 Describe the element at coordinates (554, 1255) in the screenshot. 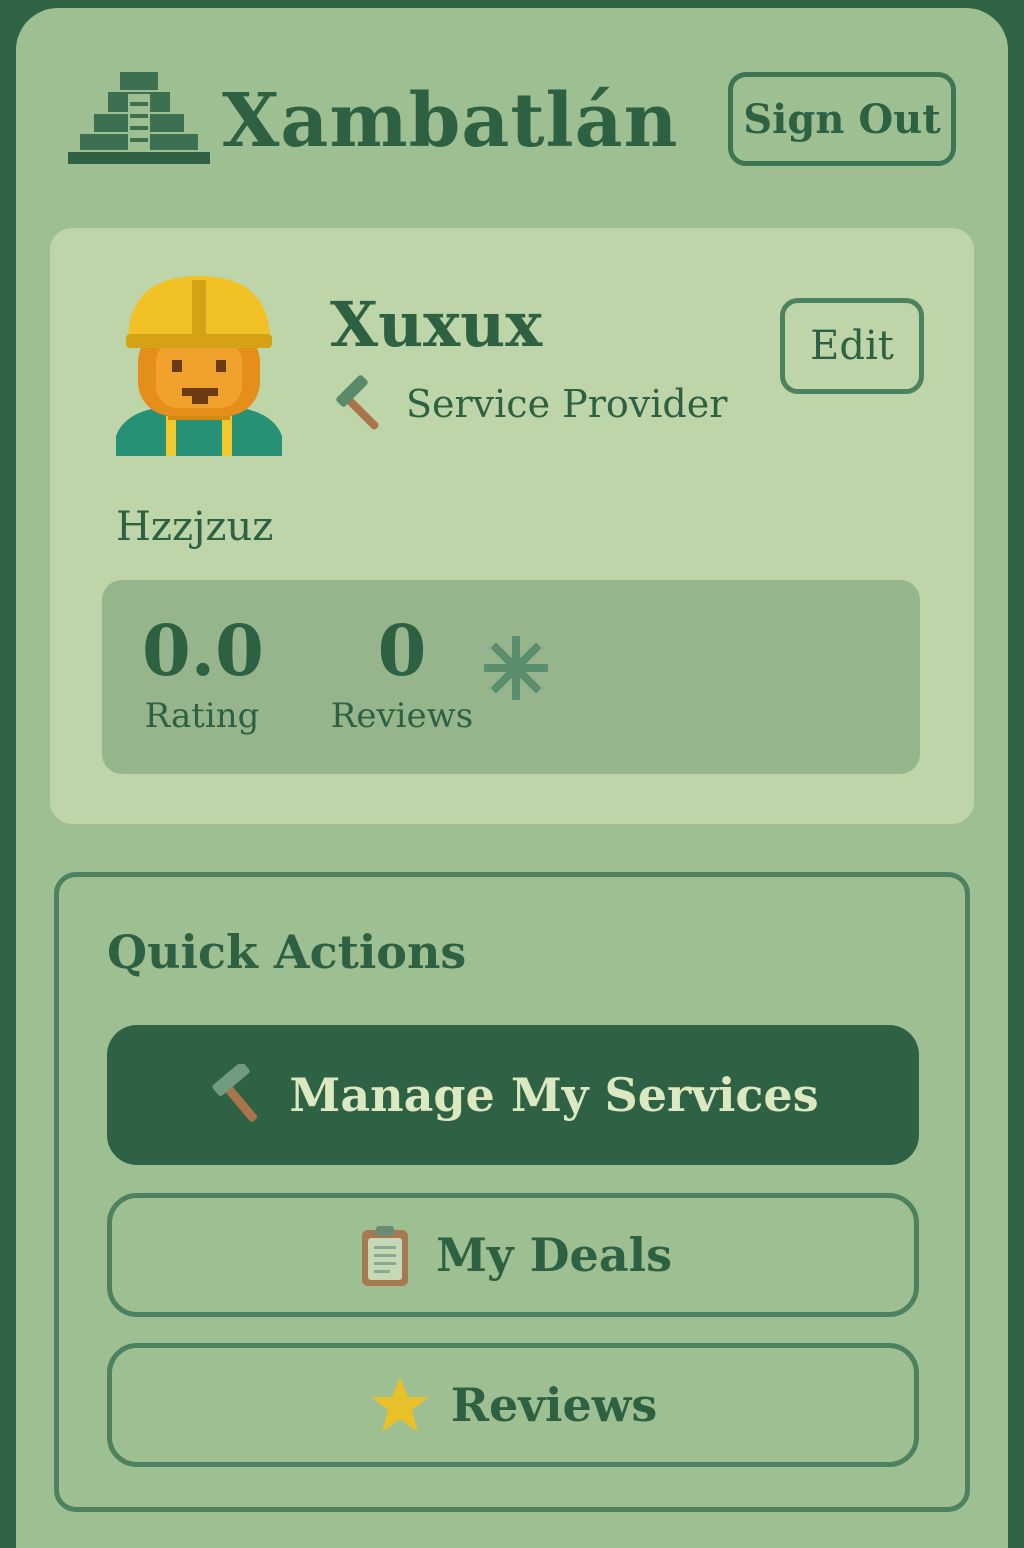

I see `my-deals-label: My Deals` at that location.